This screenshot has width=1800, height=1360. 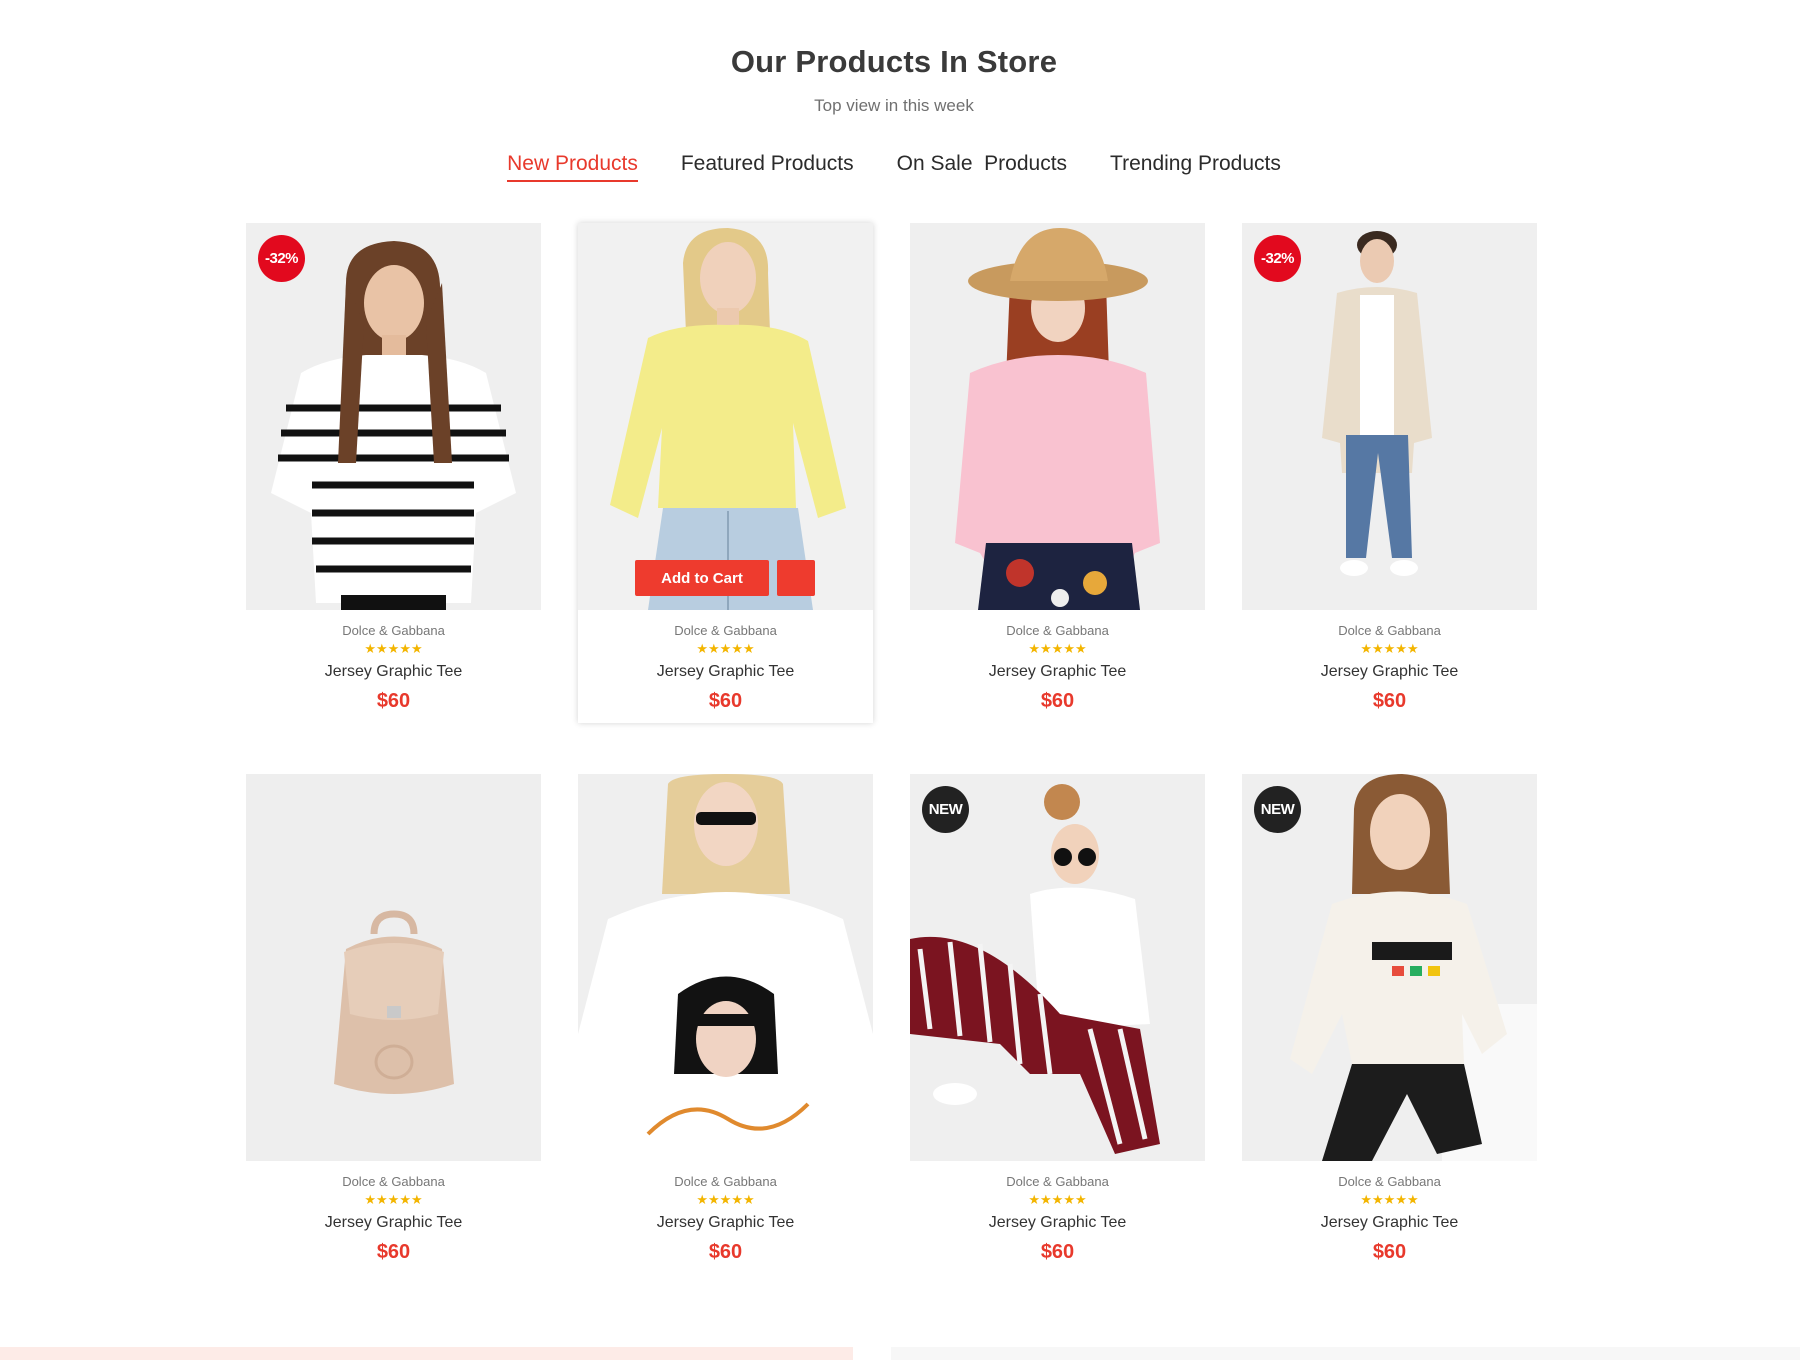 I want to click on tab-new-products: New Products, so click(x=572, y=167).